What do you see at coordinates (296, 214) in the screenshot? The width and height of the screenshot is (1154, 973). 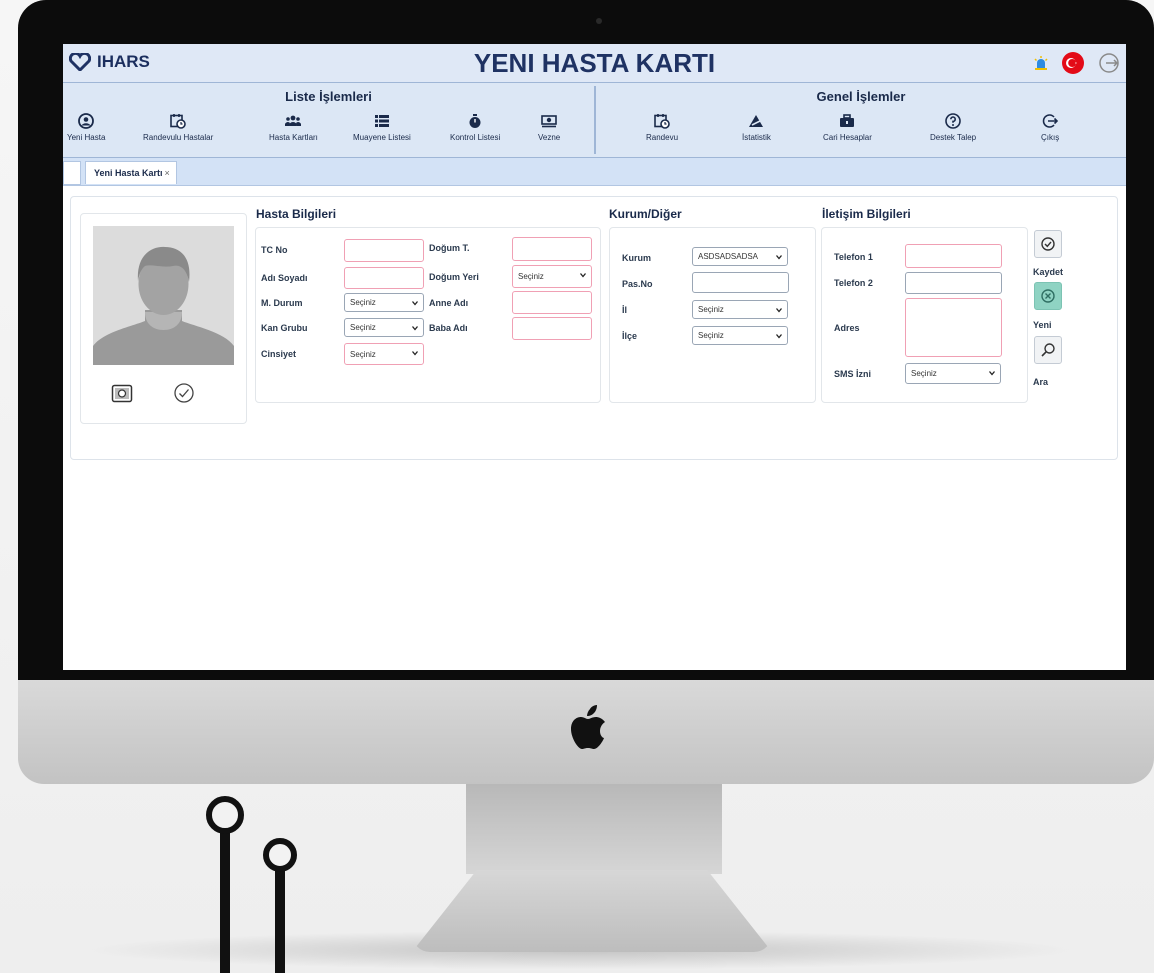 I see `patient-section-title: Hasta Bilgileri` at bounding box center [296, 214].